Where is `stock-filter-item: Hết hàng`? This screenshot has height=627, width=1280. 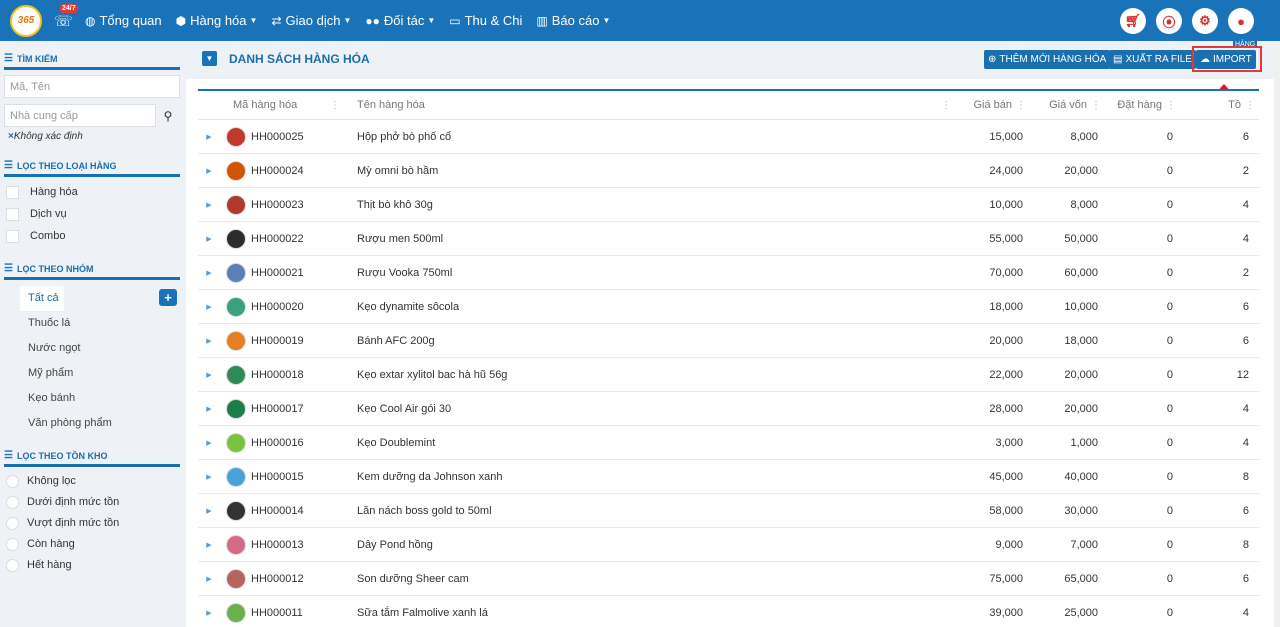
stock-filter-item: Hết hàng is located at coordinates (96, 565).